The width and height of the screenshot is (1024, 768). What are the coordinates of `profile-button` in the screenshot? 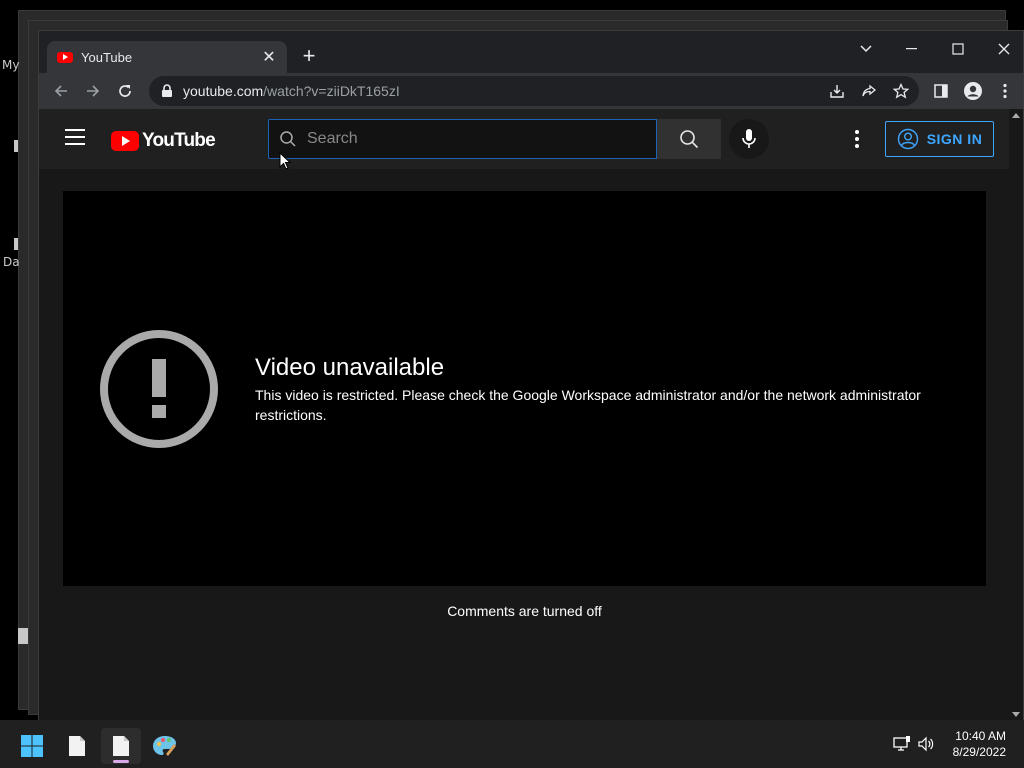 It's located at (973, 91).